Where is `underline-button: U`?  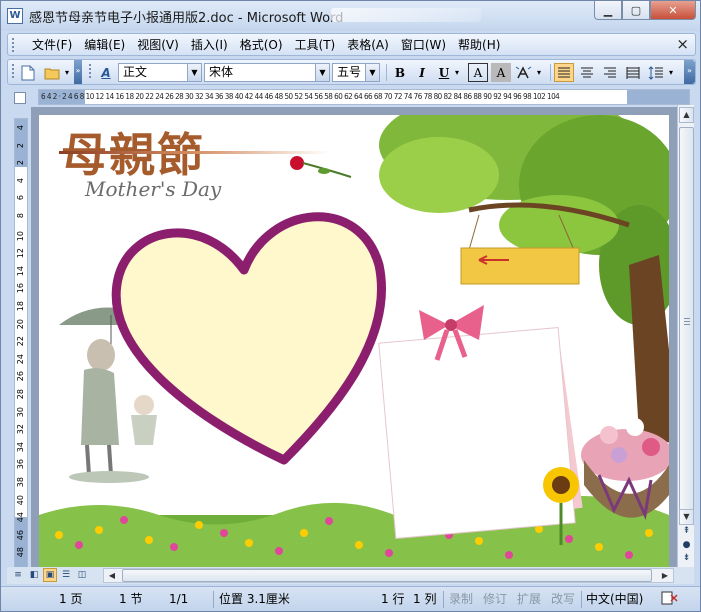
underline-button: U is located at coordinates (444, 72).